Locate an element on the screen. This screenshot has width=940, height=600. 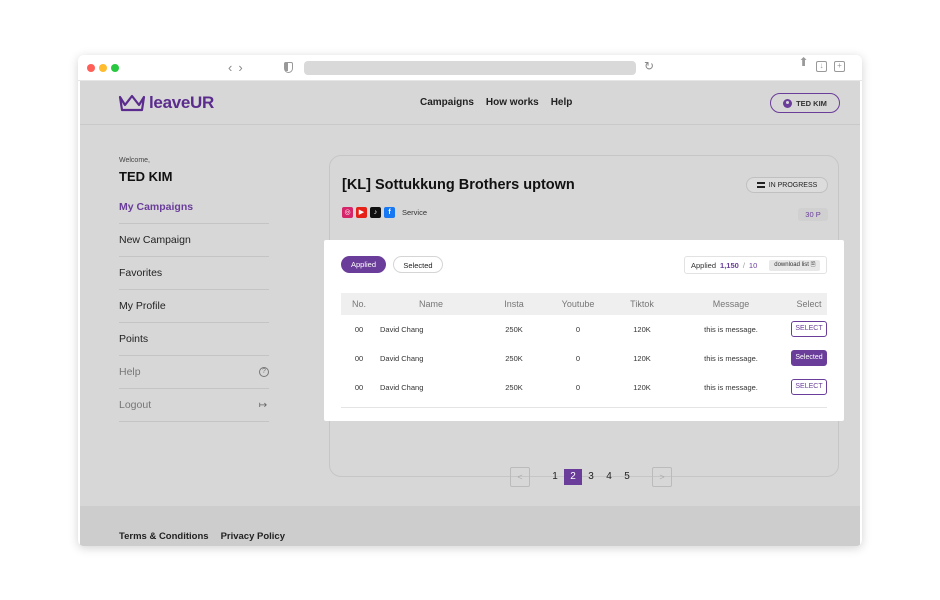
address-bar is located at coordinates (470, 68).